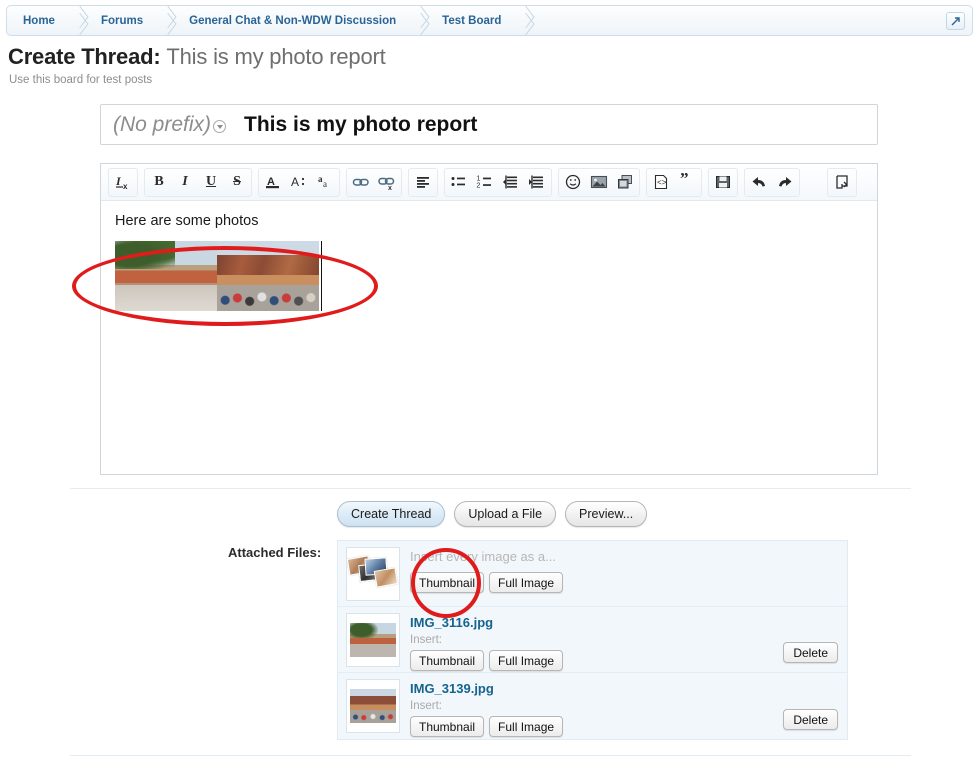 The image size is (979, 768). I want to click on divider-below-attachments, so click(490, 755).